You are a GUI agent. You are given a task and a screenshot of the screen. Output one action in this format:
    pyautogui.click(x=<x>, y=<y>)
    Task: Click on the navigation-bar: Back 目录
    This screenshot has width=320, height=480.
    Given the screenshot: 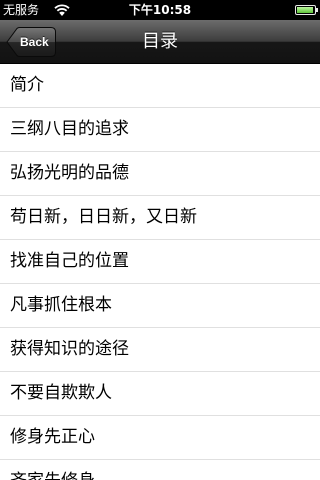 What is the action you would take?
    pyautogui.click(x=160, y=42)
    